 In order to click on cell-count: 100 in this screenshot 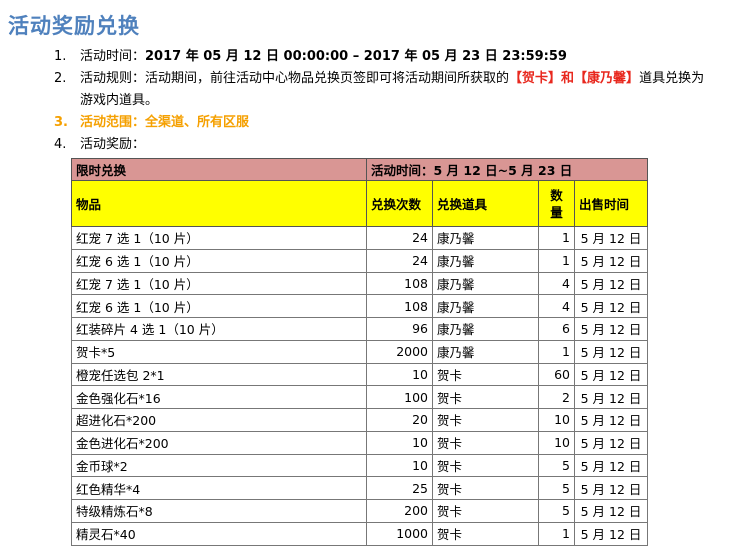, I will do `click(399, 397)`.